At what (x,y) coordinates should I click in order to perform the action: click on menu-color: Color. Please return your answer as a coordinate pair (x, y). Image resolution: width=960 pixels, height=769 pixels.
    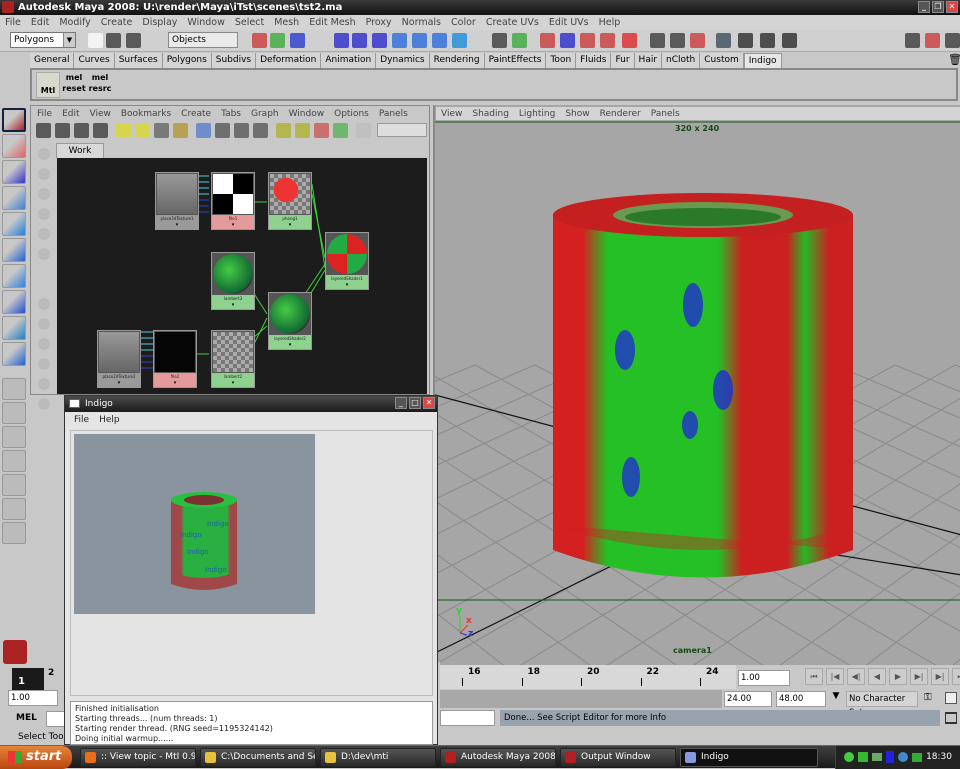
    Looking at the image, I should click on (463, 22).